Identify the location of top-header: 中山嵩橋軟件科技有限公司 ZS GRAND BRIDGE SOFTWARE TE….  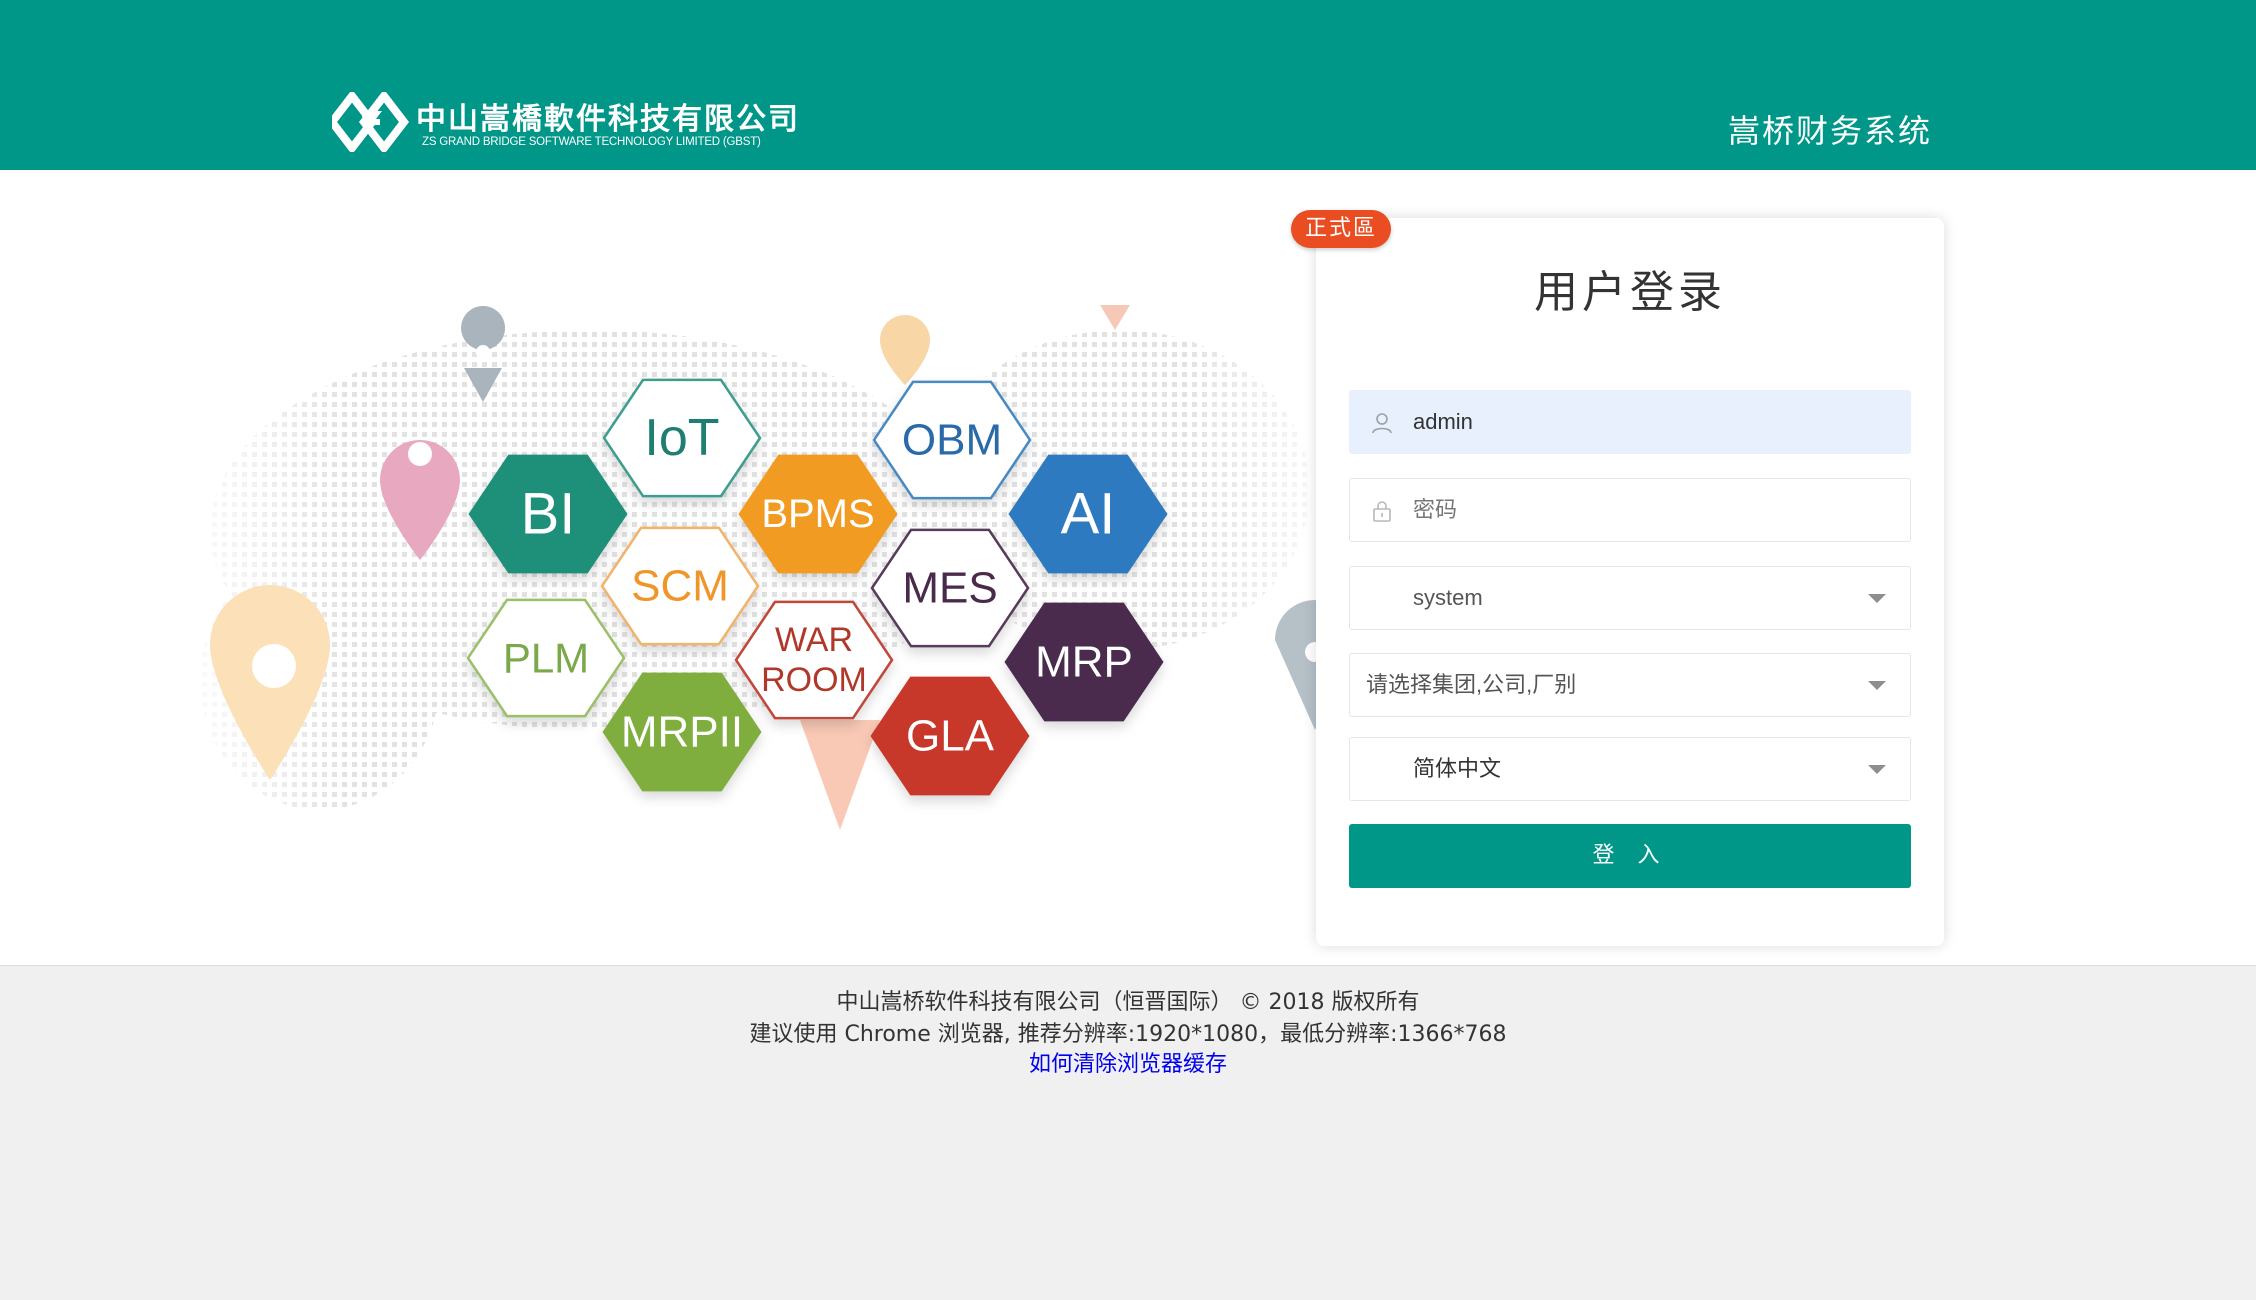
(1128, 85).